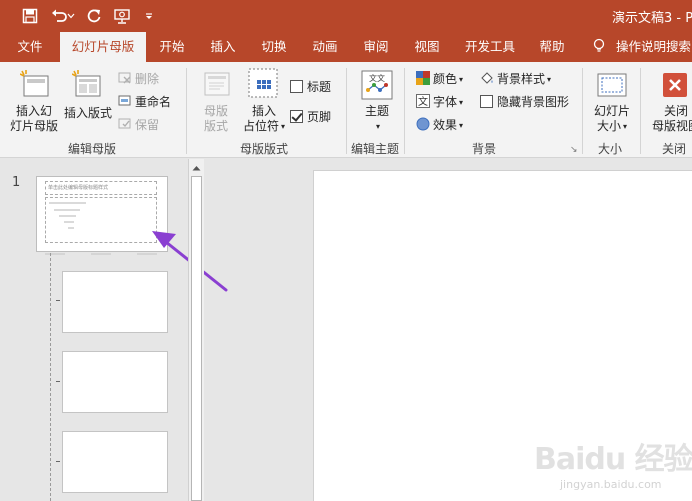 This screenshot has height=501, width=692. What do you see at coordinates (196, 338) in the screenshot?
I see `scrollbar-thumb` at bounding box center [196, 338].